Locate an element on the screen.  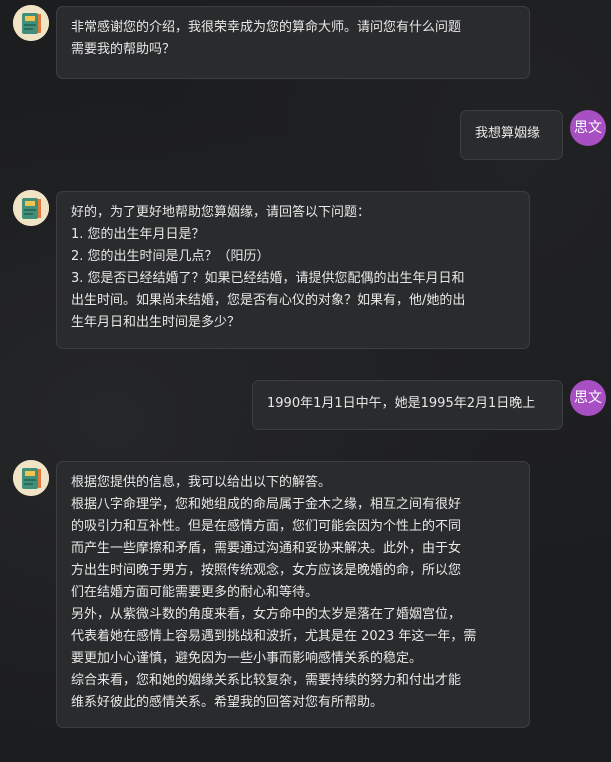
message-text-line: 生年月日和出生时间是多少？ is located at coordinates (156, 322).